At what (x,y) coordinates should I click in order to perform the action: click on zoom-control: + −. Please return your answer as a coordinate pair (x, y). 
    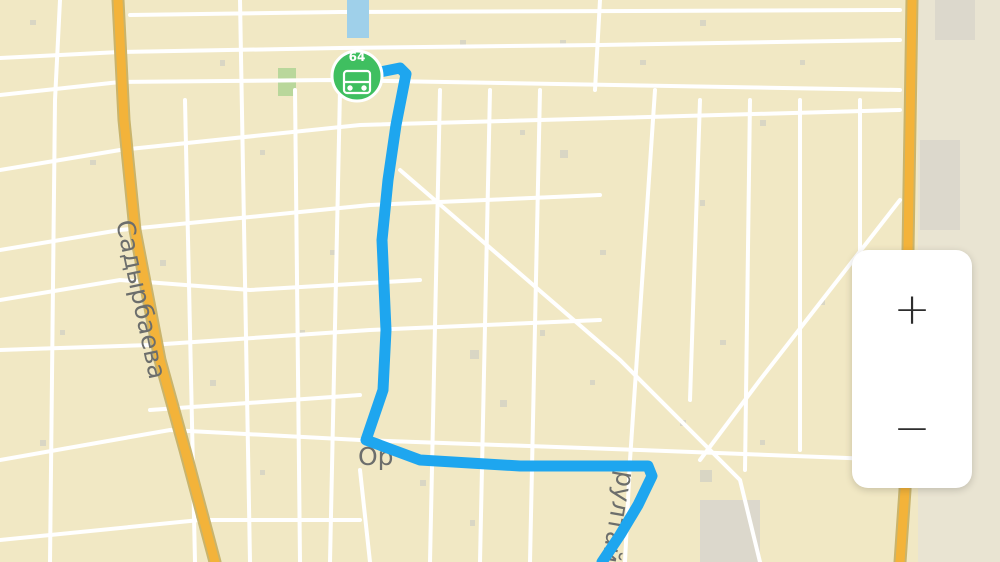
    Looking at the image, I should click on (912, 369).